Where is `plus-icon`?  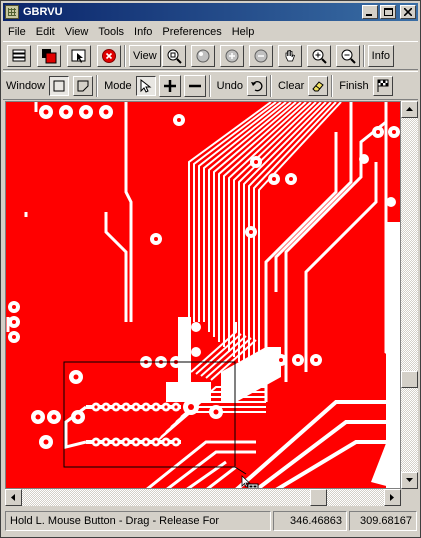 plus-icon is located at coordinates (169, 85).